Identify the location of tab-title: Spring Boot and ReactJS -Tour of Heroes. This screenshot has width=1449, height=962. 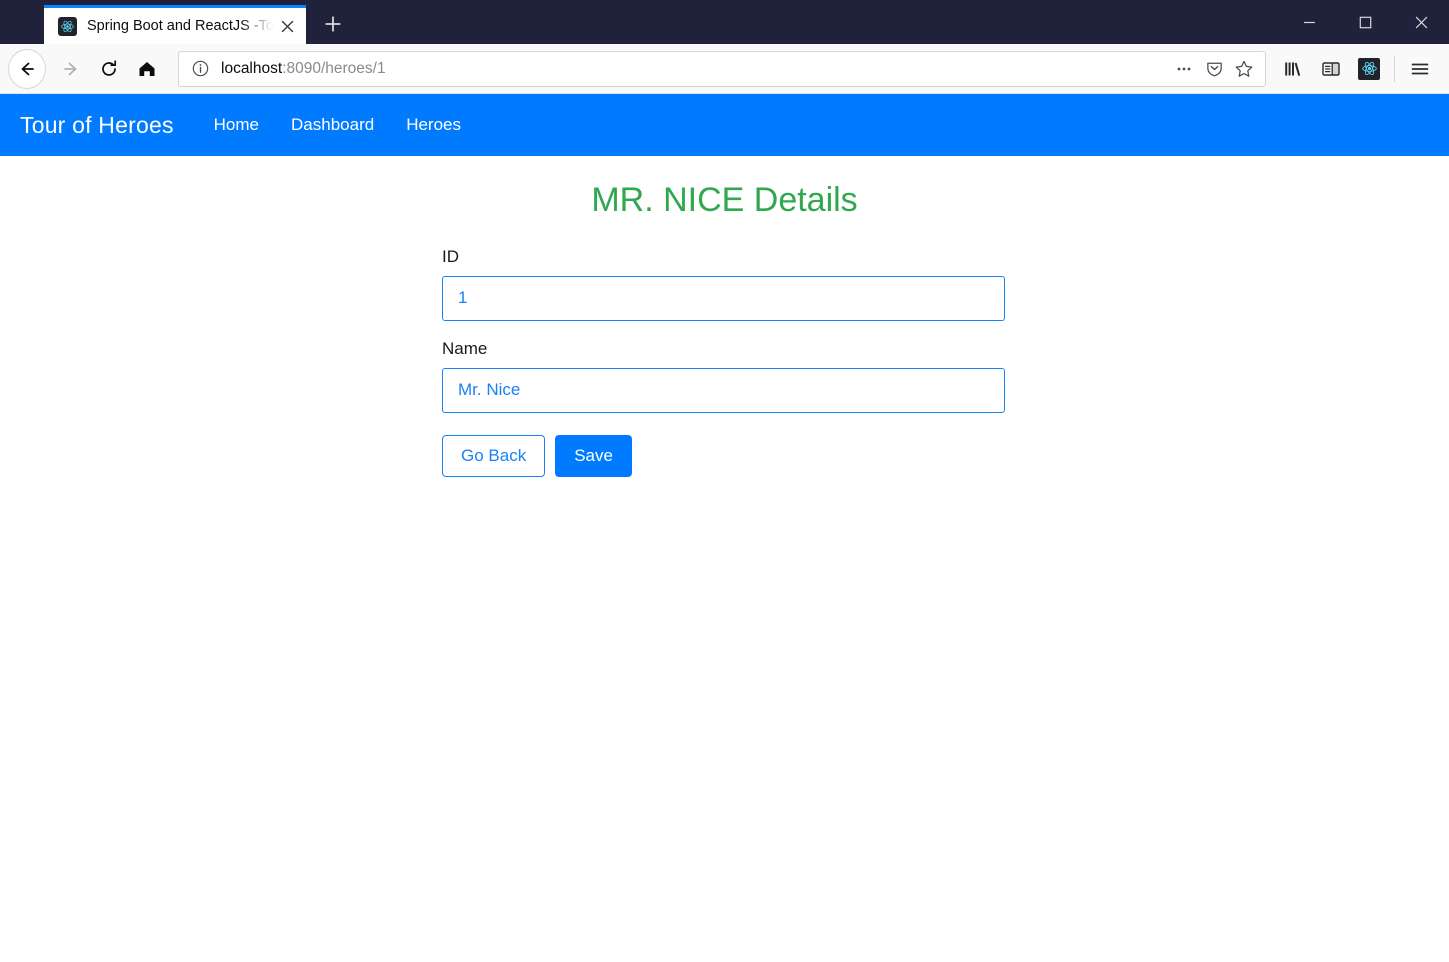
(180, 26).